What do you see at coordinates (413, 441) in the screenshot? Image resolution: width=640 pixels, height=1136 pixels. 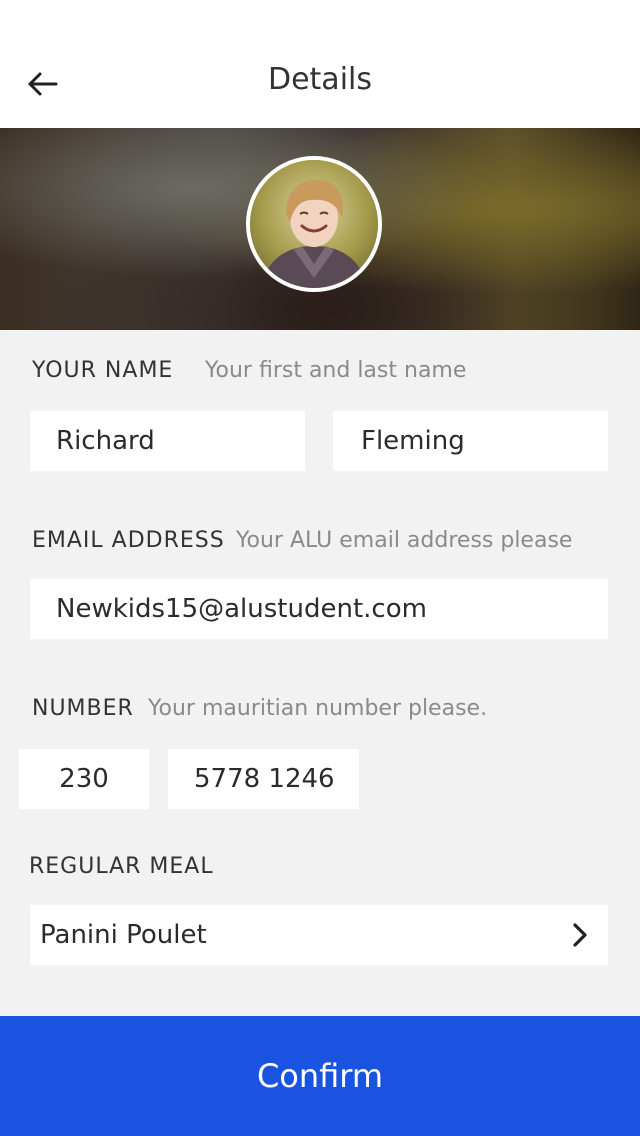 I see `last-name-value: Fleming` at bounding box center [413, 441].